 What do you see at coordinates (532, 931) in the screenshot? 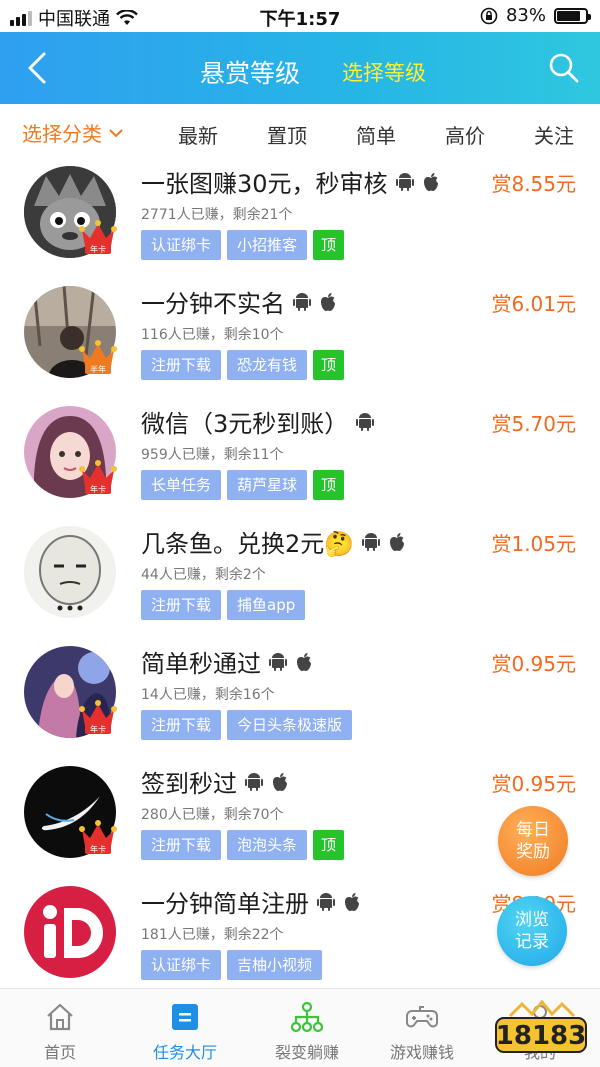
I see `browse-history-button: 浏览 记录` at bounding box center [532, 931].